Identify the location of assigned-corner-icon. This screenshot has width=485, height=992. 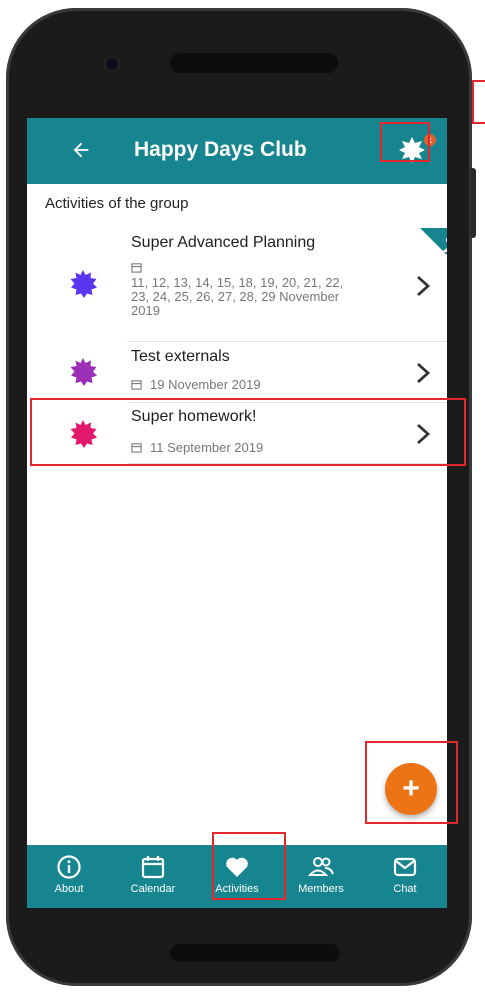
(433, 241).